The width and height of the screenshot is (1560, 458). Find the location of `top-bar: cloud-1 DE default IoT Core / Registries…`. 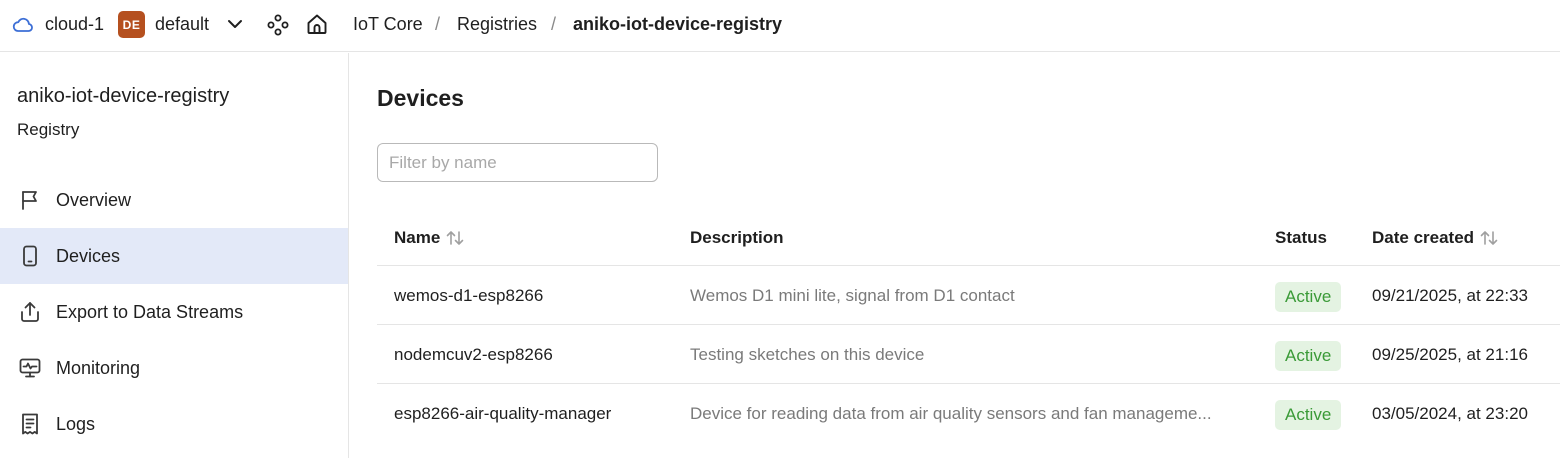

top-bar: cloud-1 DE default IoT Core / Registries… is located at coordinates (780, 26).